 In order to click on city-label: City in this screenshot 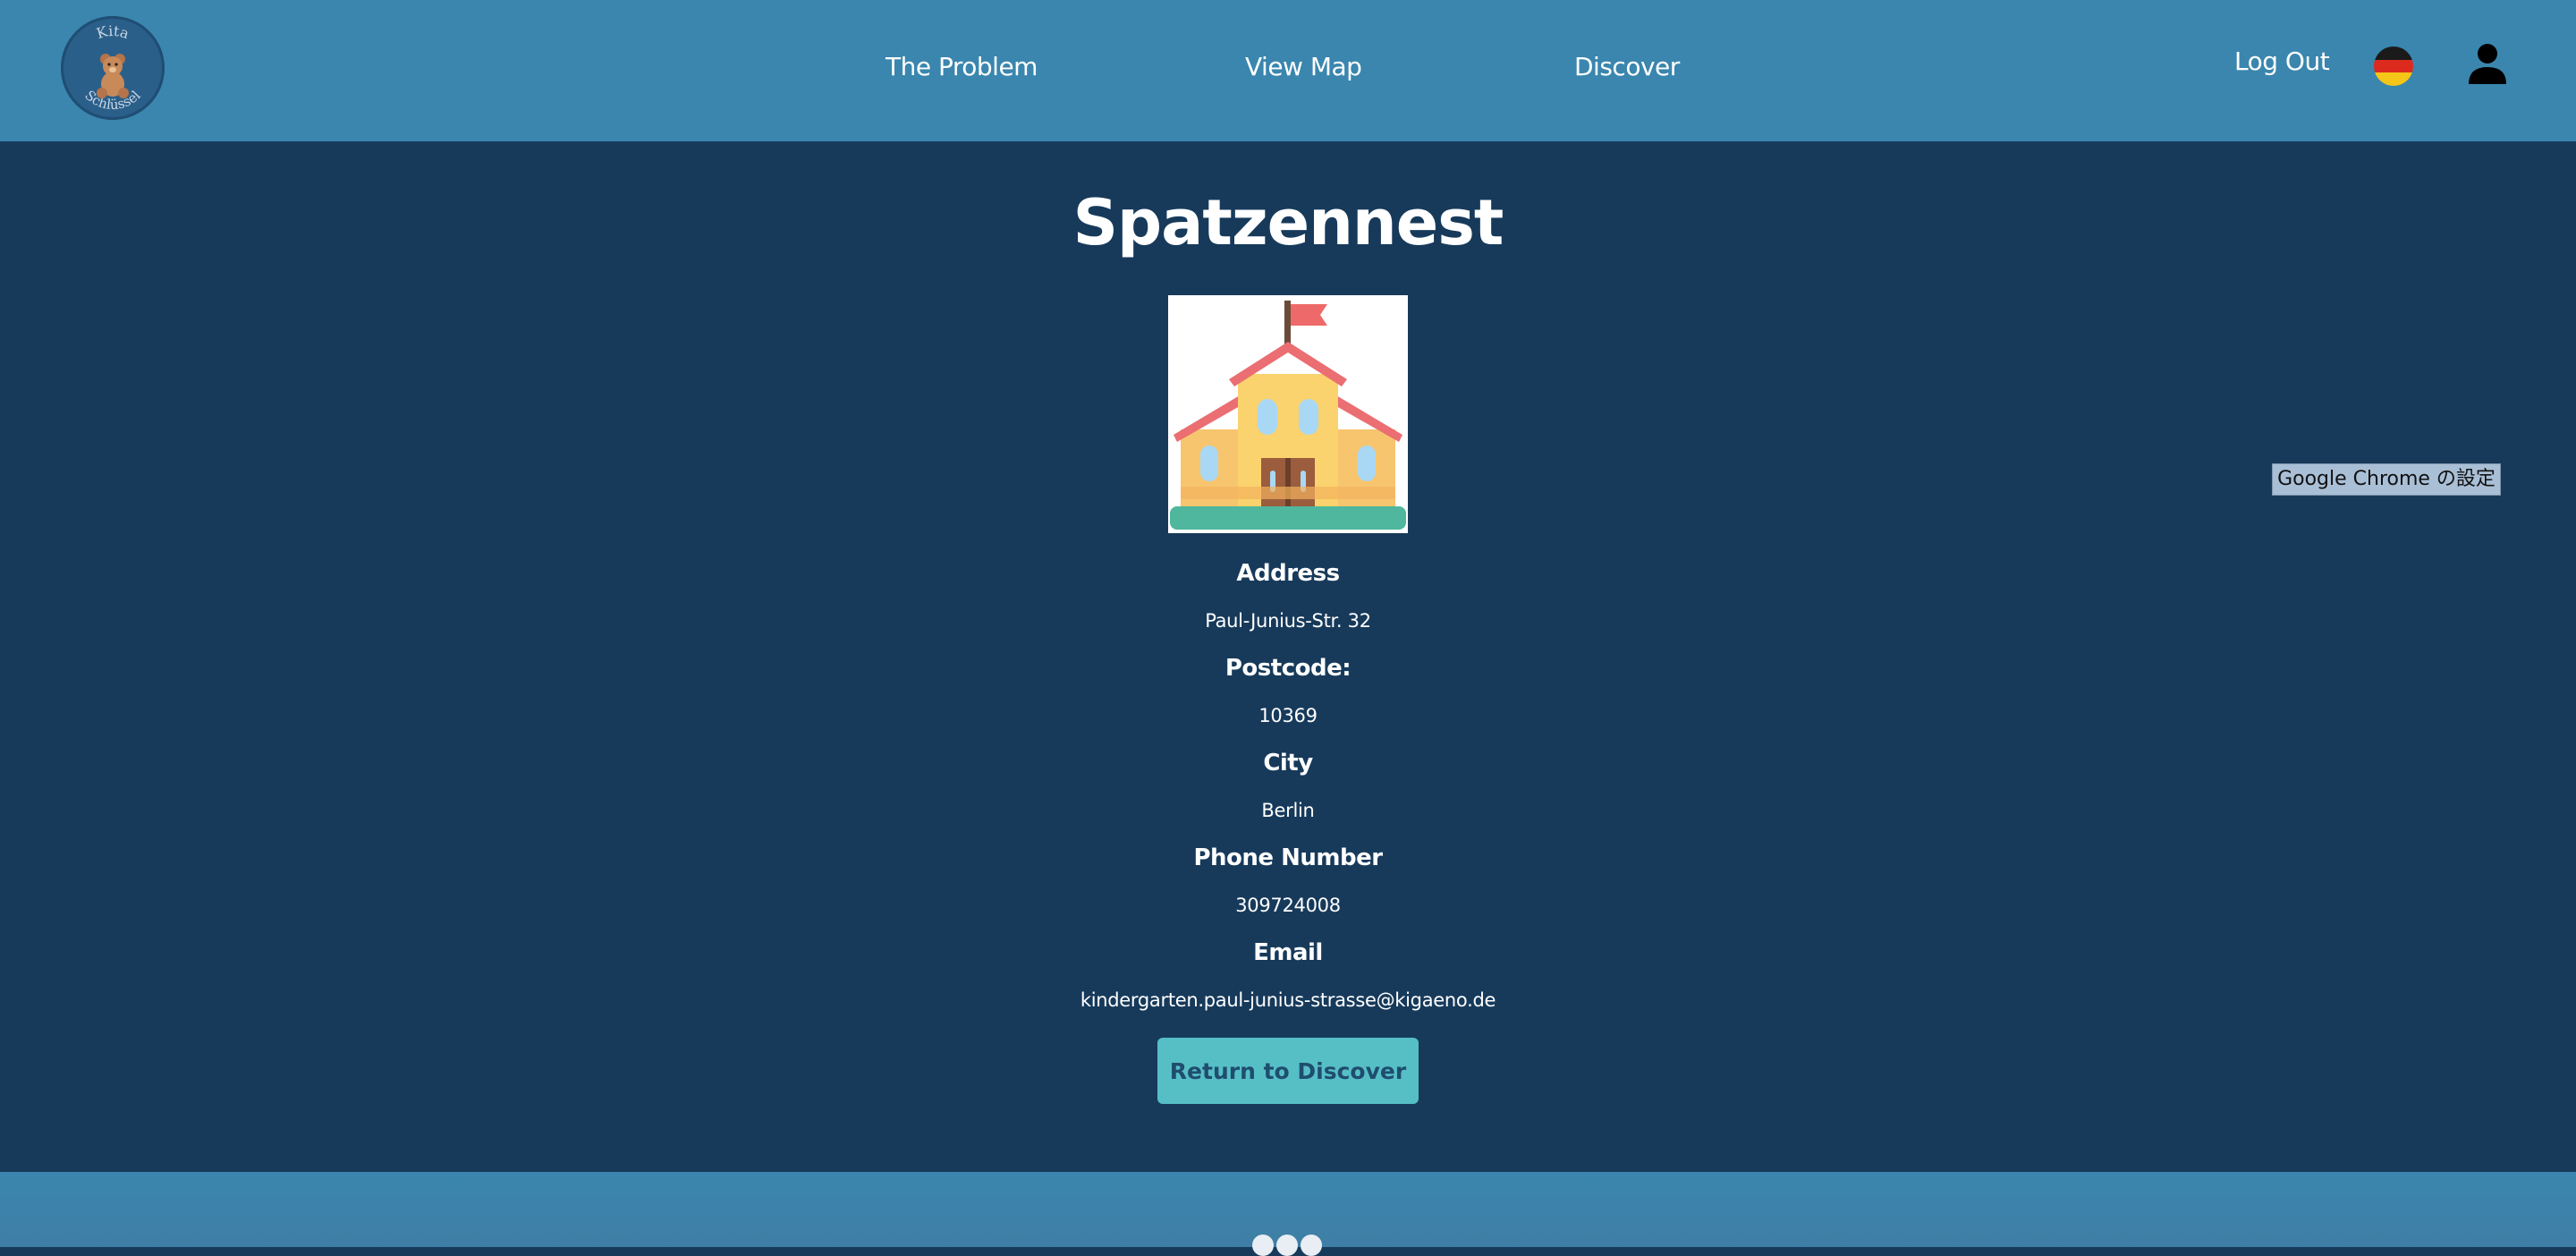, I will do `click(1288, 764)`.